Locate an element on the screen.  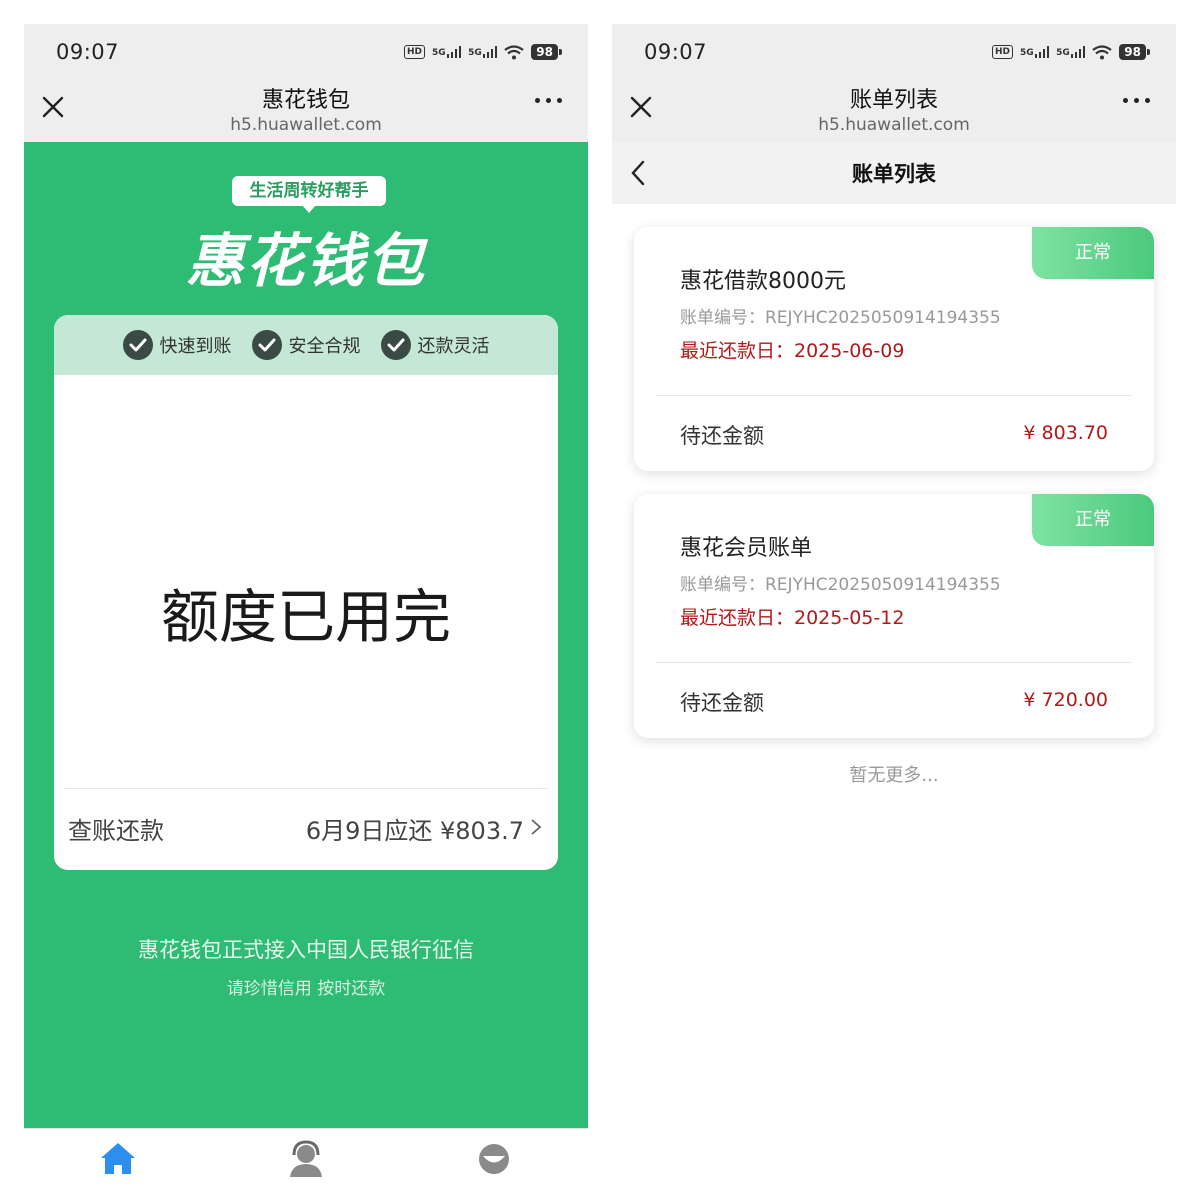
home-icon is located at coordinates (118, 1159).